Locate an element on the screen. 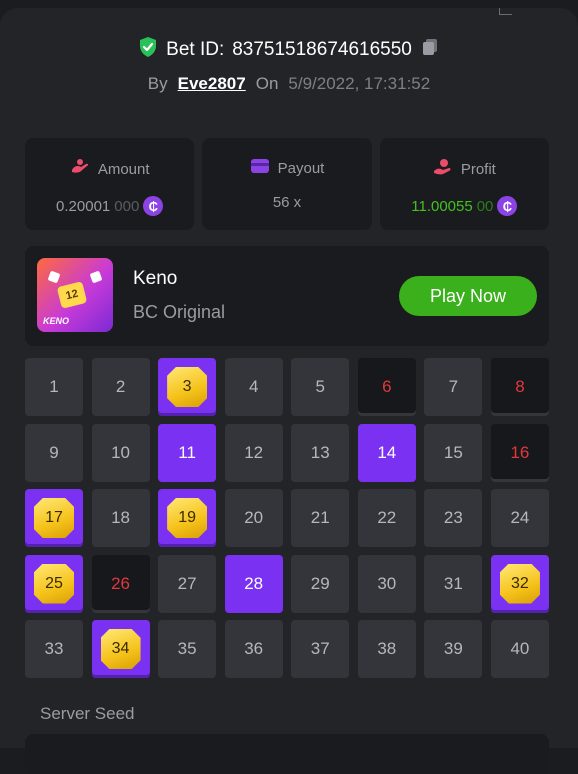  keno-cell-30: 30 is located at coordinates (386, 583).